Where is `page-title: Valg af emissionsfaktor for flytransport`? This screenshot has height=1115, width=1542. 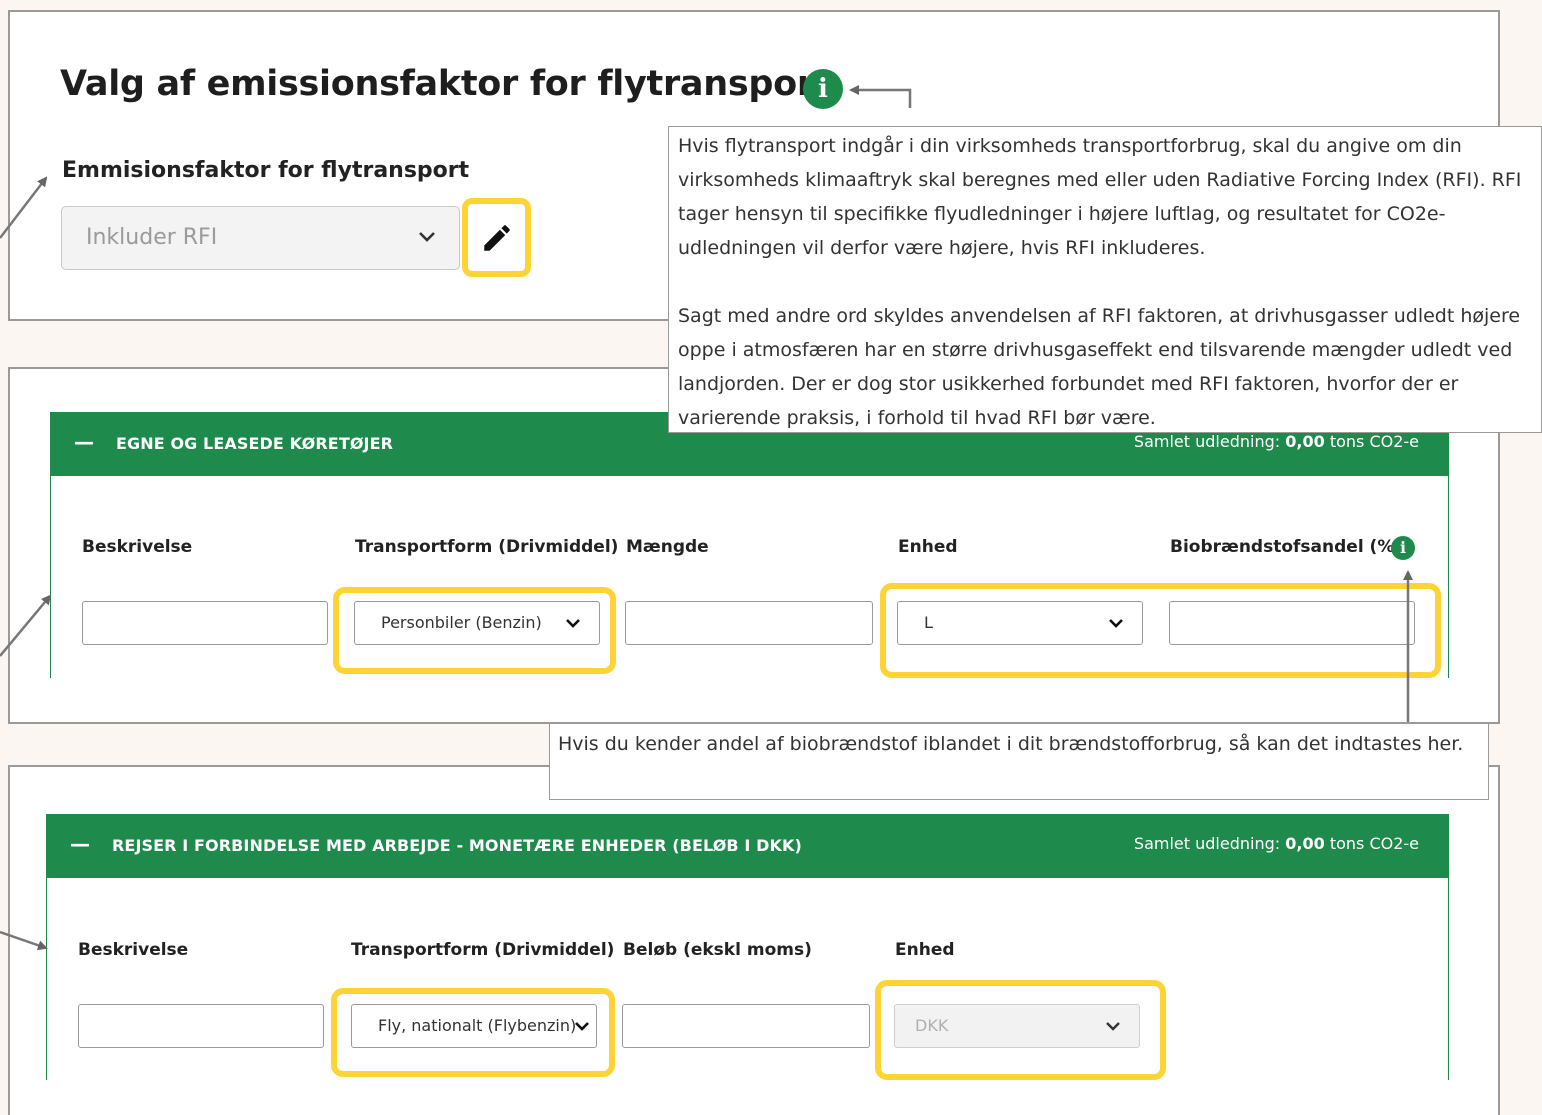
page-title: Valg af emissionsfaktor for flytransport is located at coordinates (445, 84).